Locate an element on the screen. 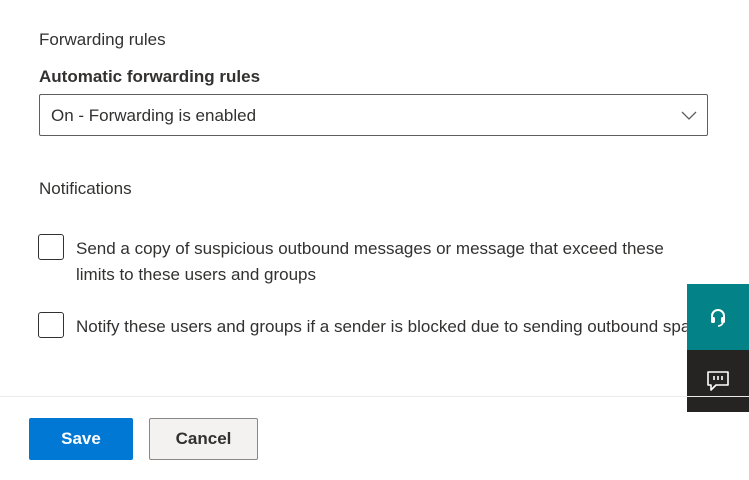 The width and height of the screenshot is (749, 480). automatic-forwarding-label: Automatic forwarding rules is located at coordinates (150, 76).